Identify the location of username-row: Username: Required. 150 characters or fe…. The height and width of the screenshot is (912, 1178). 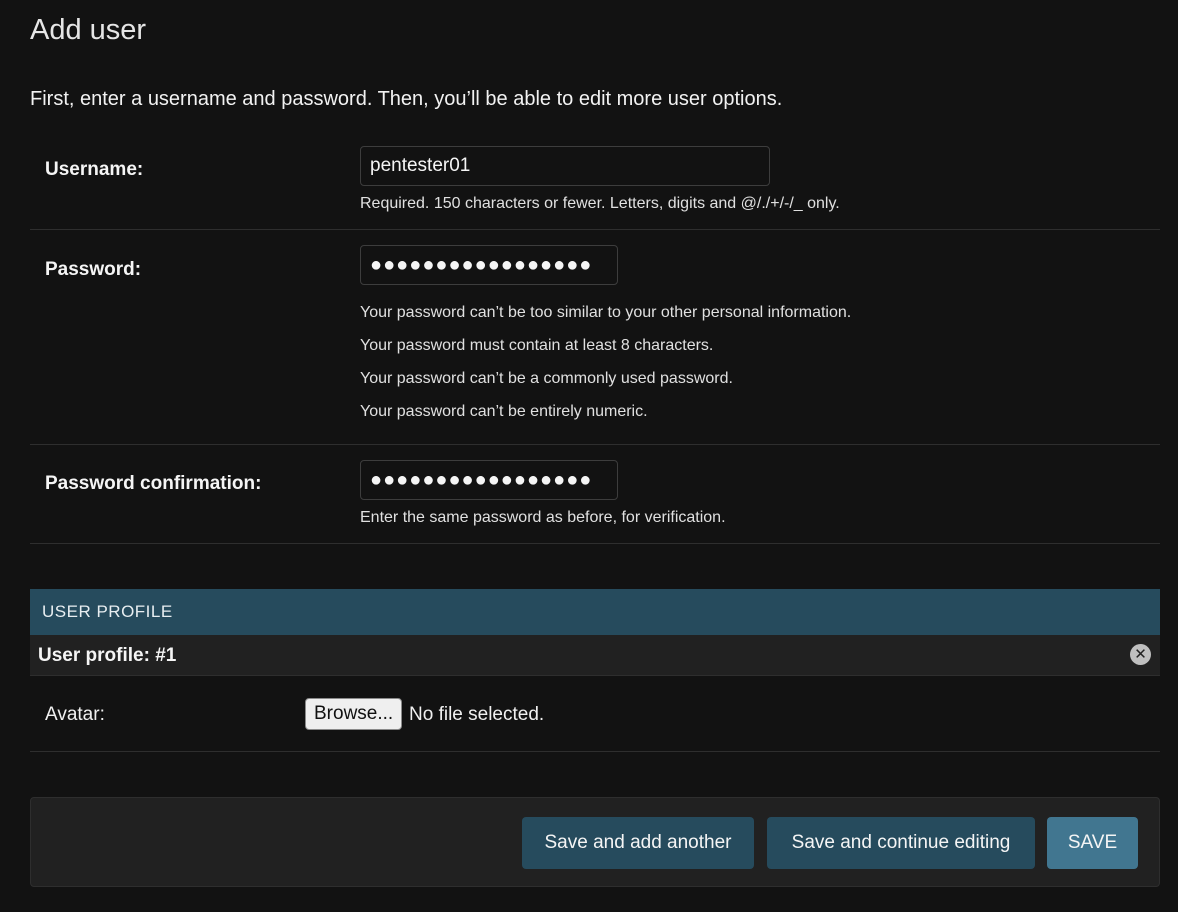
(595, 180).